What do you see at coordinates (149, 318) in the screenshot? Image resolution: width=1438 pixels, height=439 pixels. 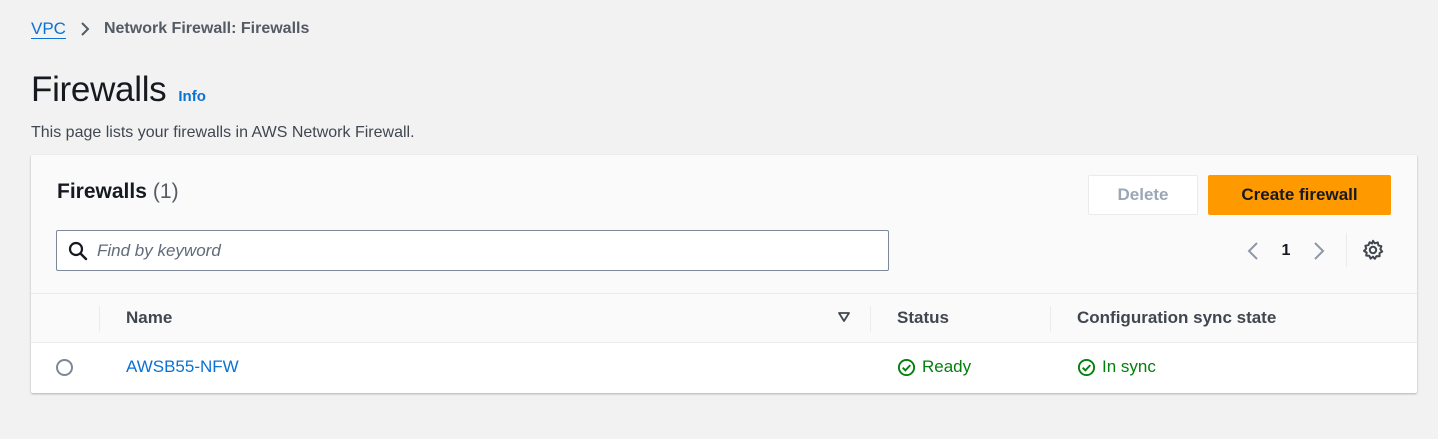 I see `column-header-name: Name` at bounding box center [149, 318].